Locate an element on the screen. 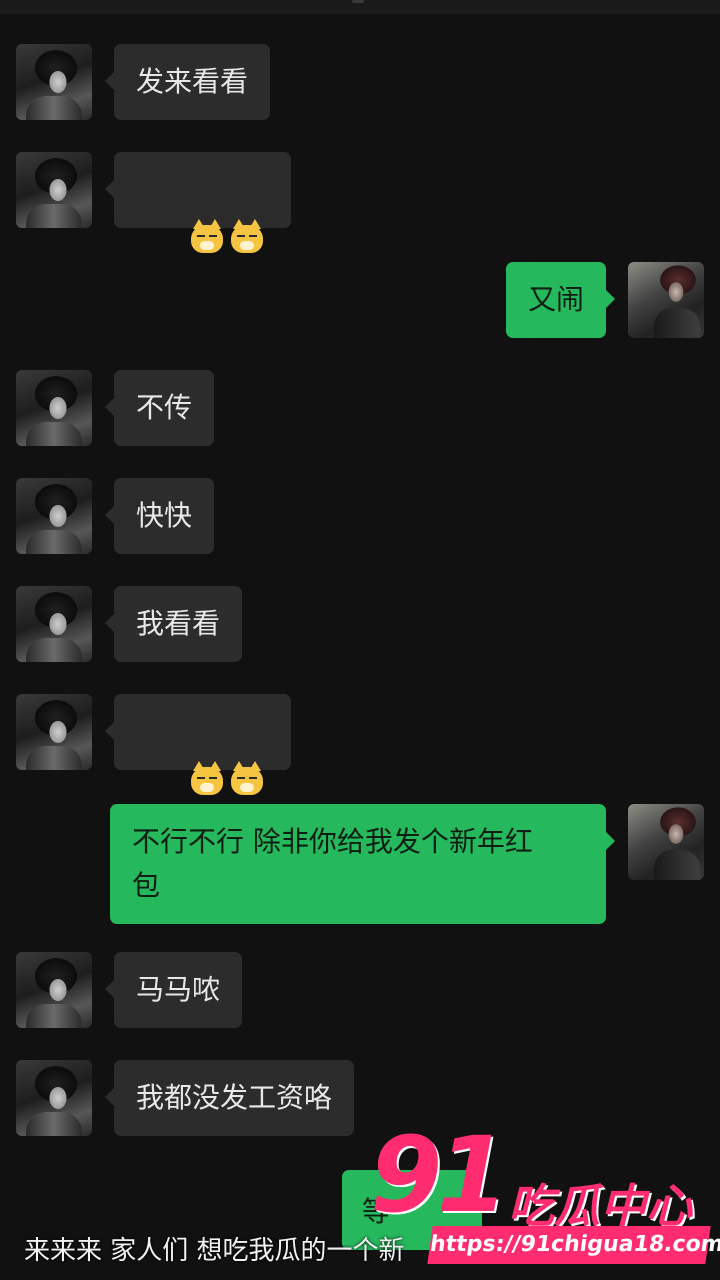 The image size is (720, 1280). message-bubble: 我看看 is located at coordinates (173, 624).